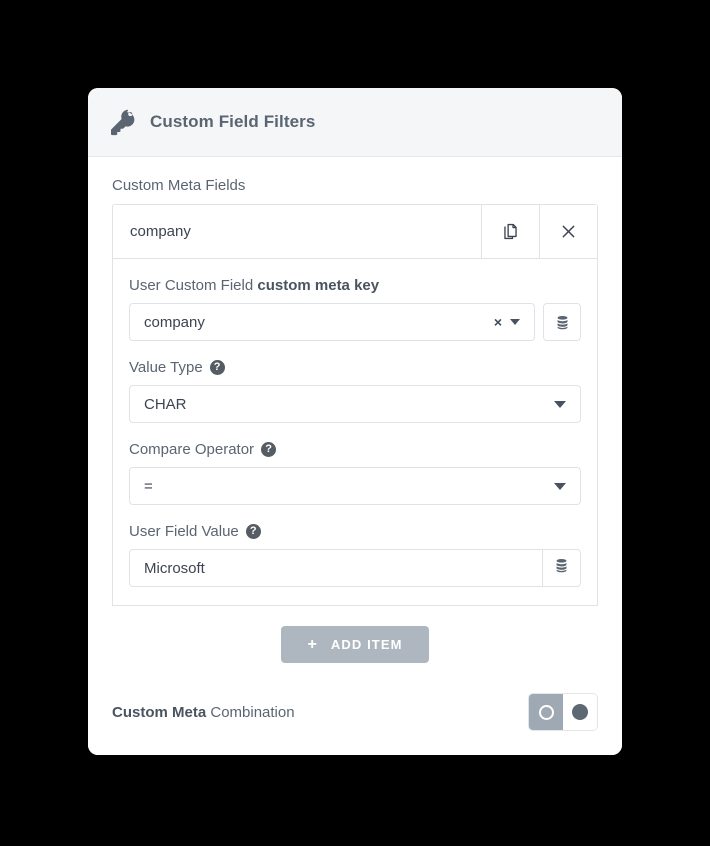  I want to click on user-field-value-input: Microsoft, so click(336, 568).